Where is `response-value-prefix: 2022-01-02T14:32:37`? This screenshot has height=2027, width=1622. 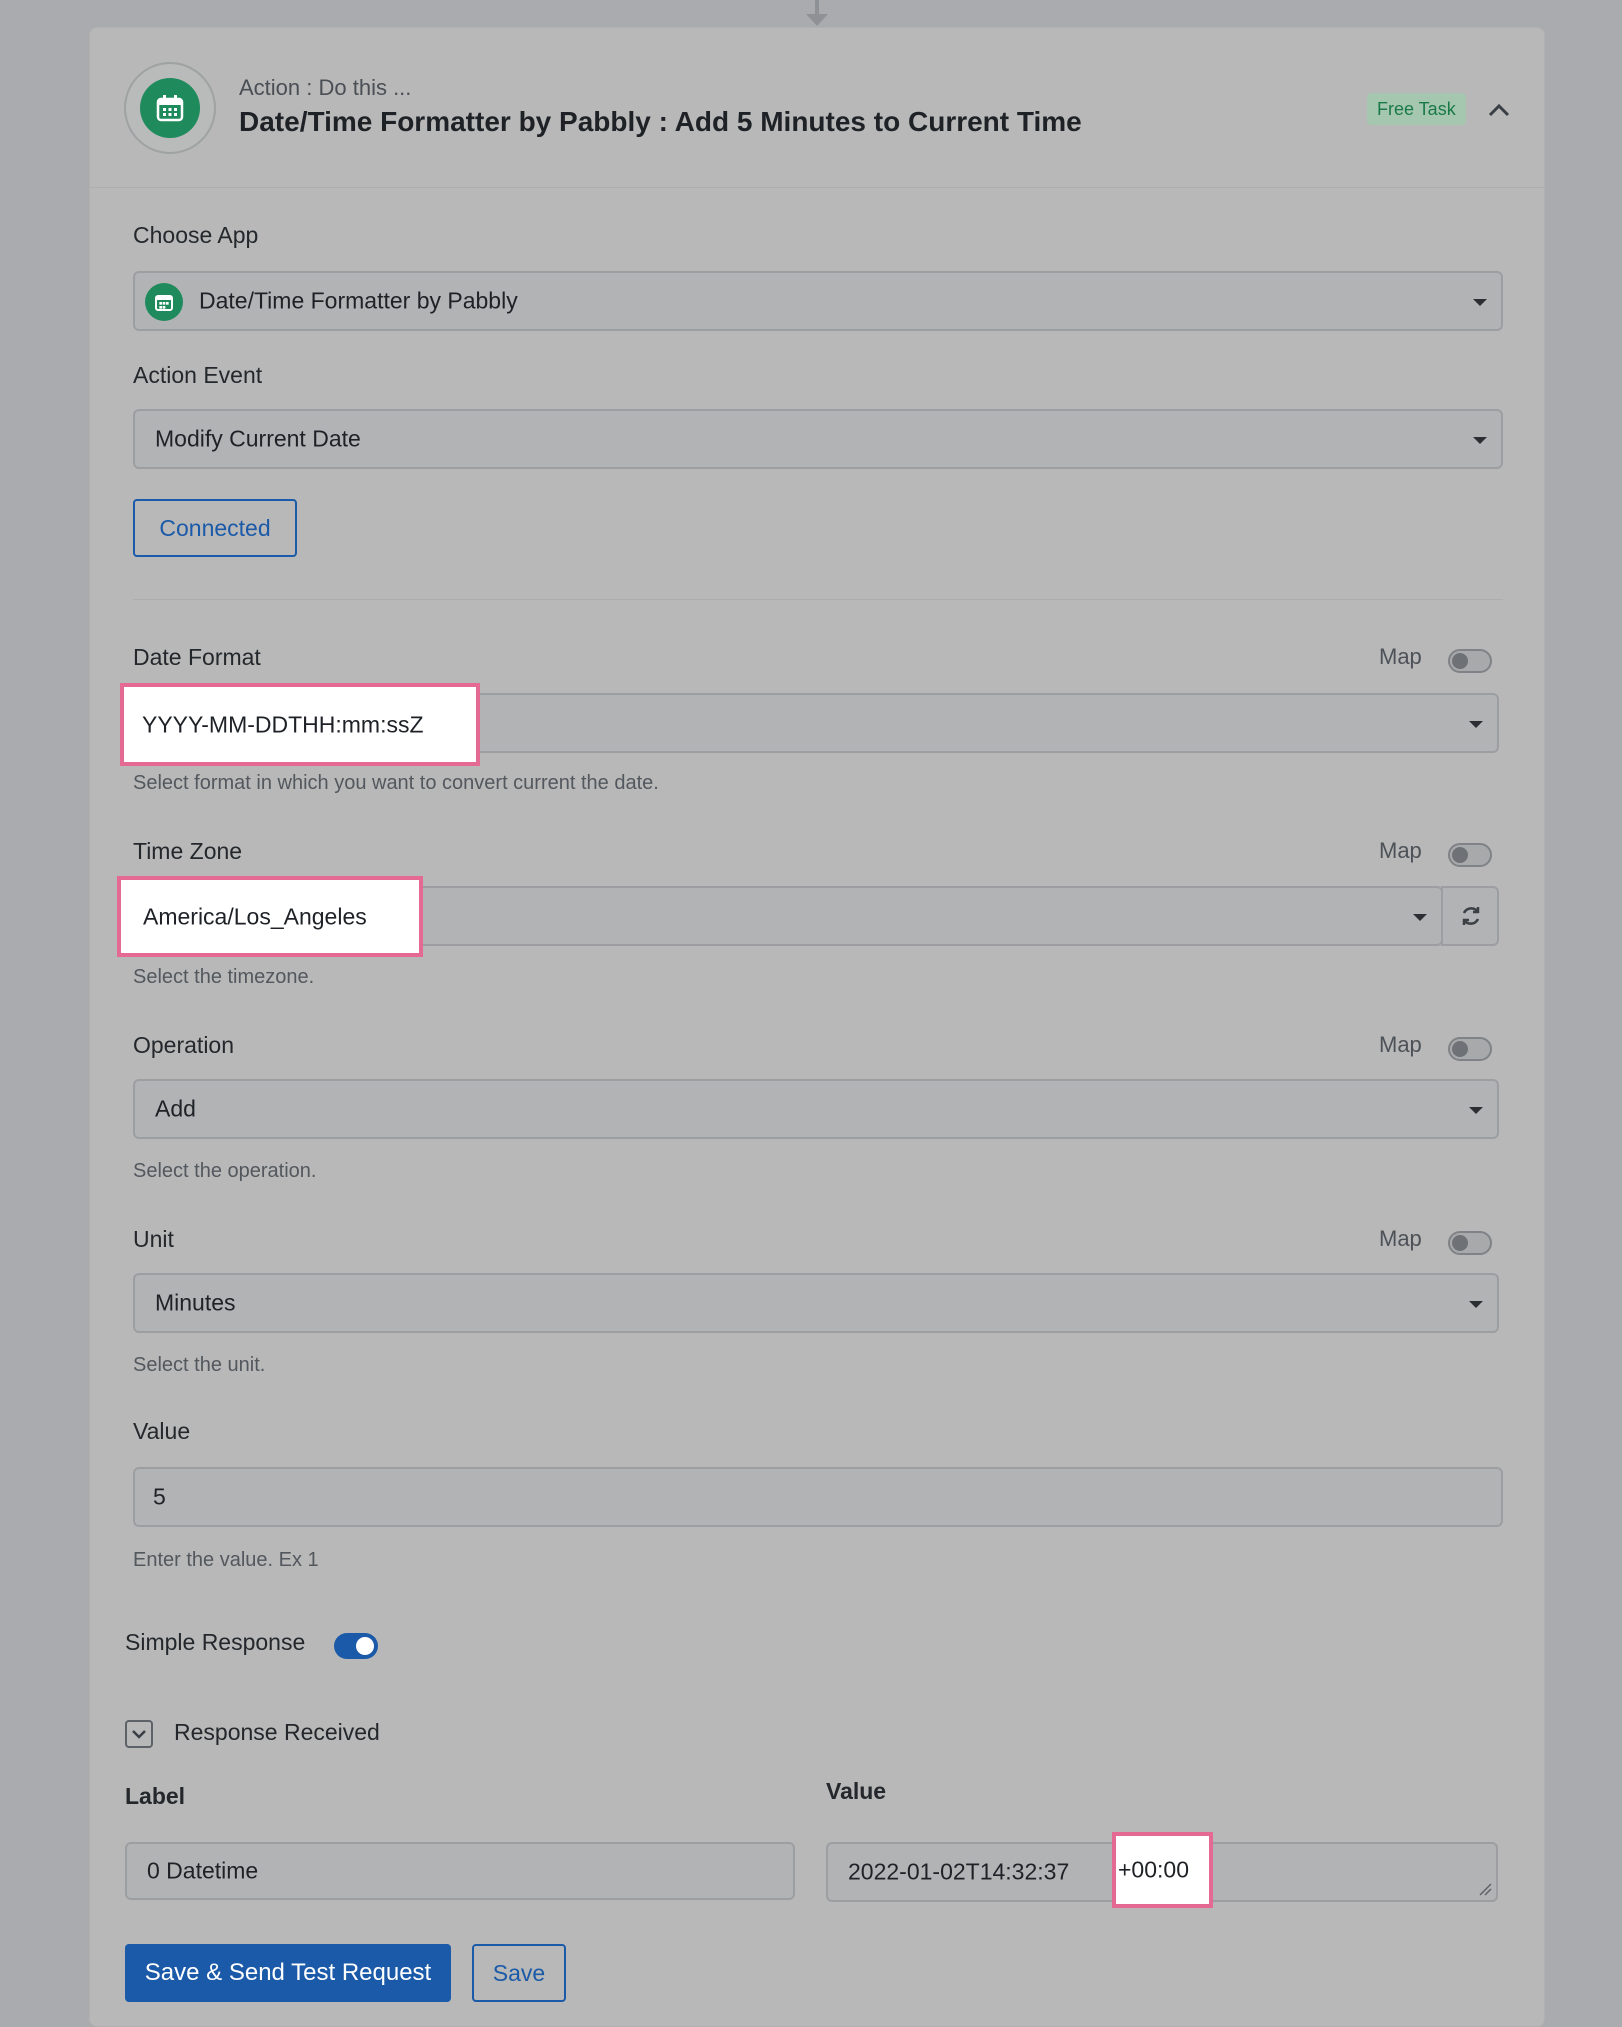 response-value-prefix: 2022-01-02T14:32:37 is located at coordinates (959, 1871).